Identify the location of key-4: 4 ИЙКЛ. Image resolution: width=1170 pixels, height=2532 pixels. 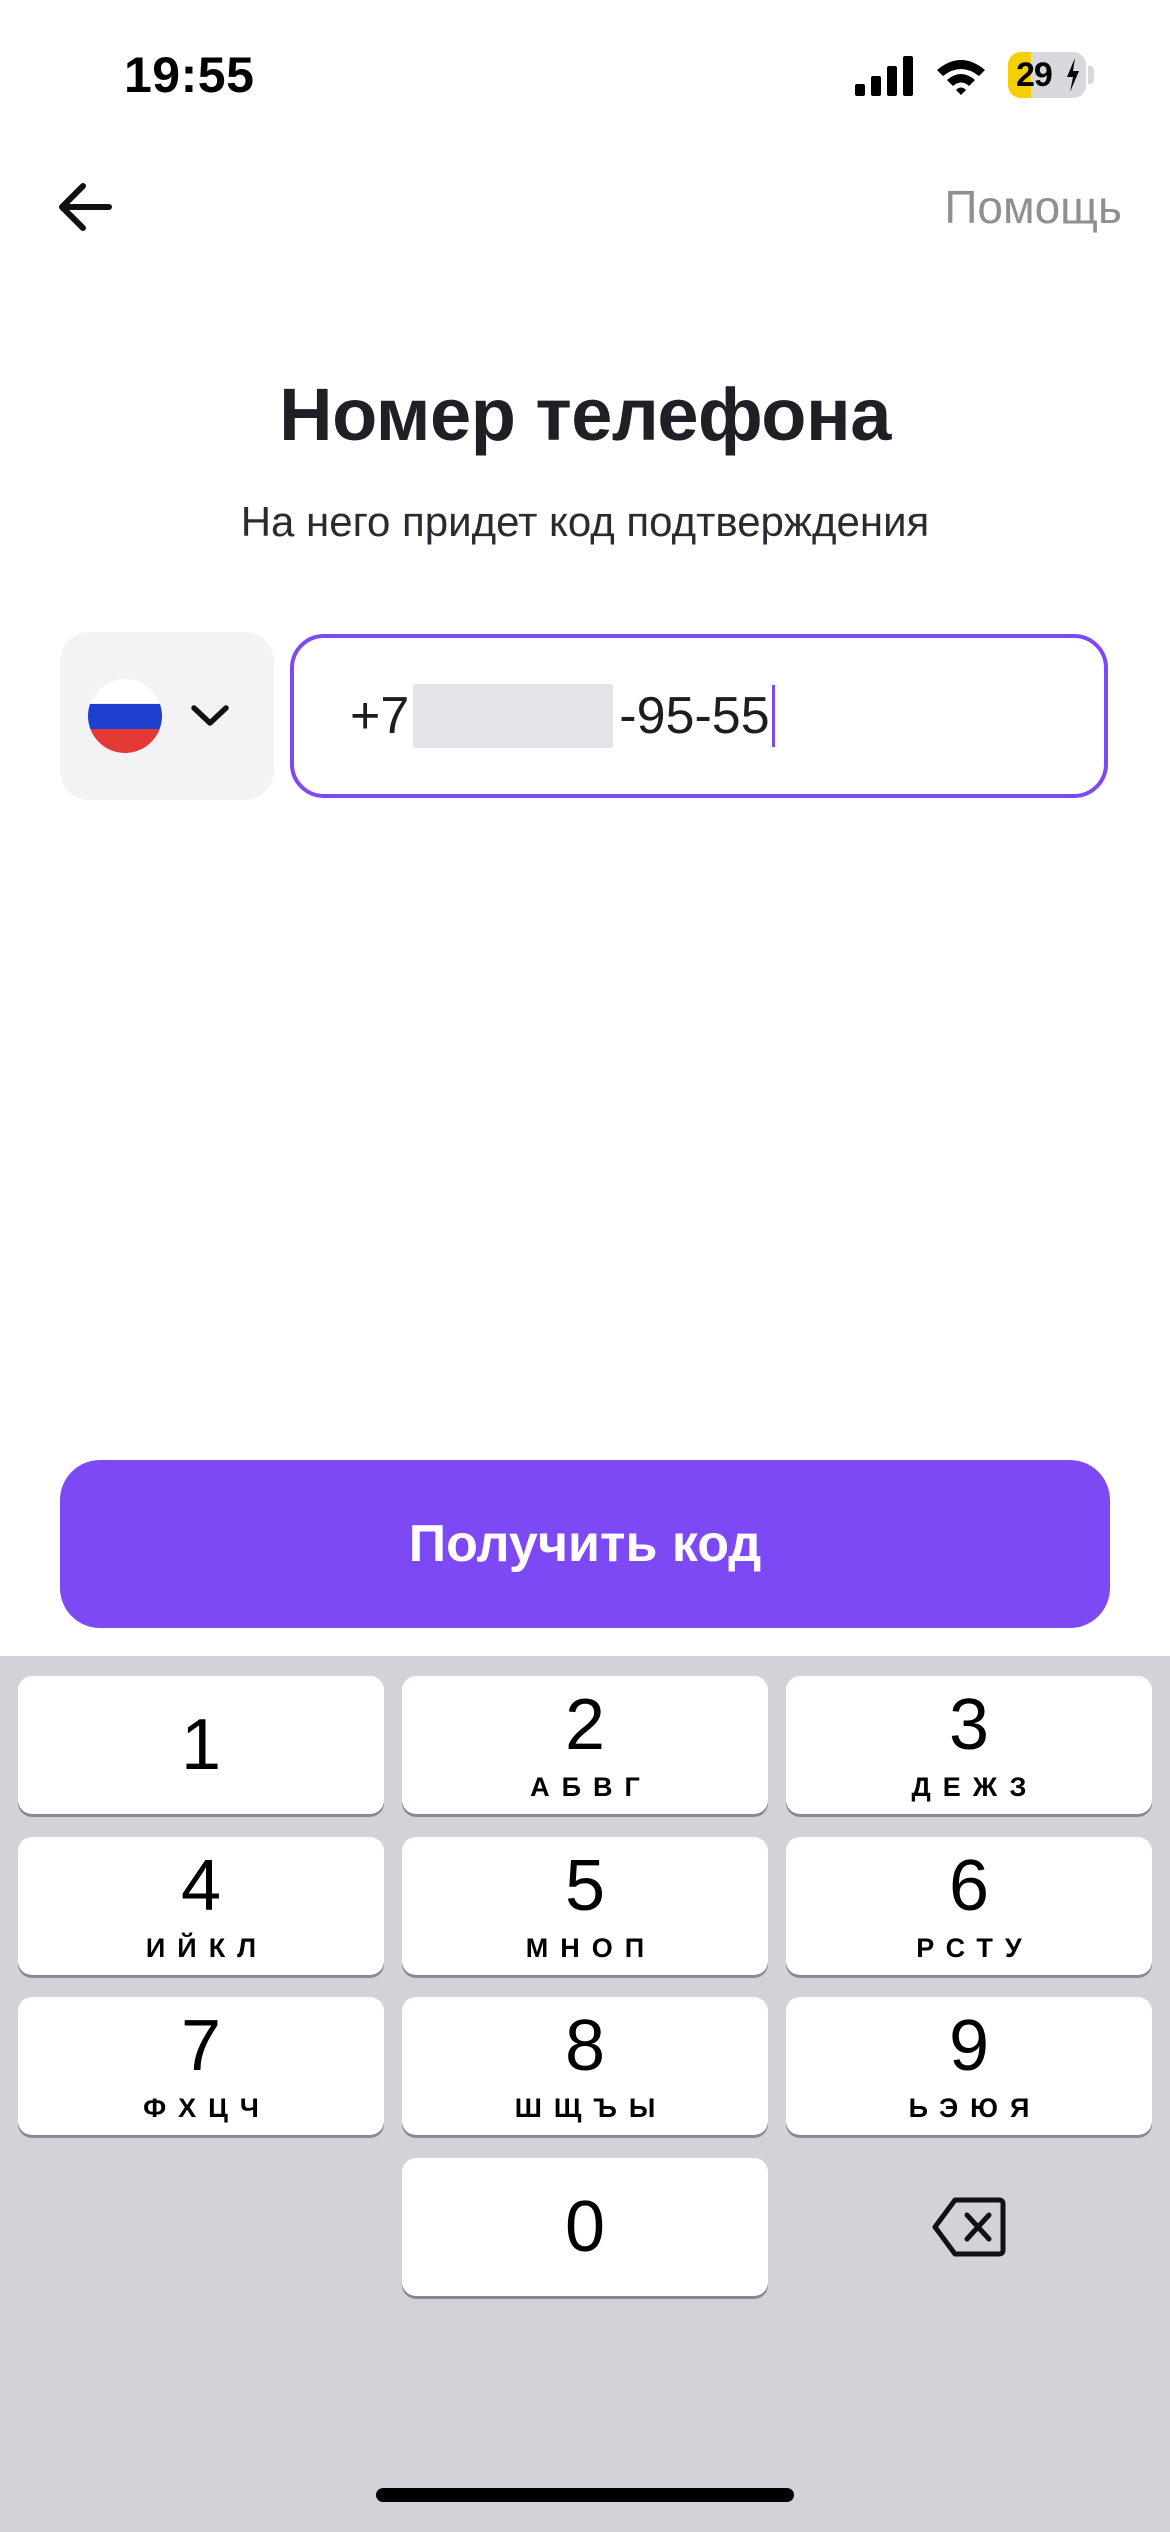
(201, 1906).